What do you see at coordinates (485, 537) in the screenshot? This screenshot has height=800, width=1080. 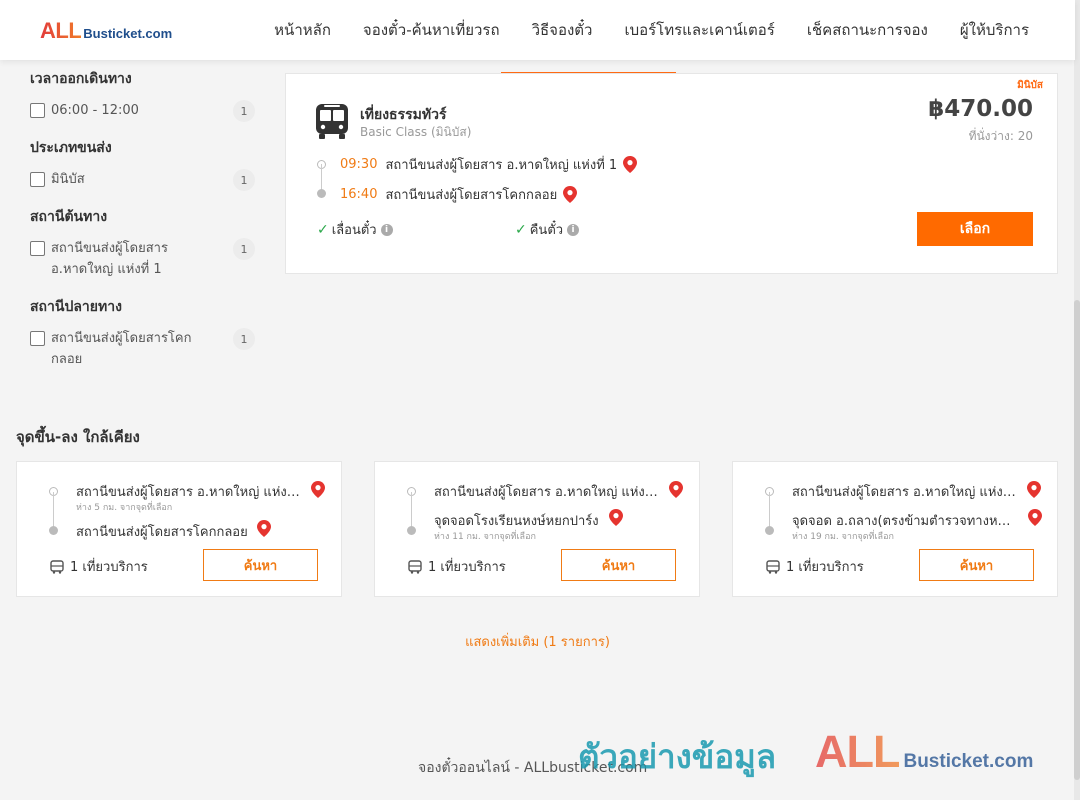 I see `nearby-to-distance: ห่าง 11 กม. จากจุดที่เลือก` at bounding box center [485, 537].